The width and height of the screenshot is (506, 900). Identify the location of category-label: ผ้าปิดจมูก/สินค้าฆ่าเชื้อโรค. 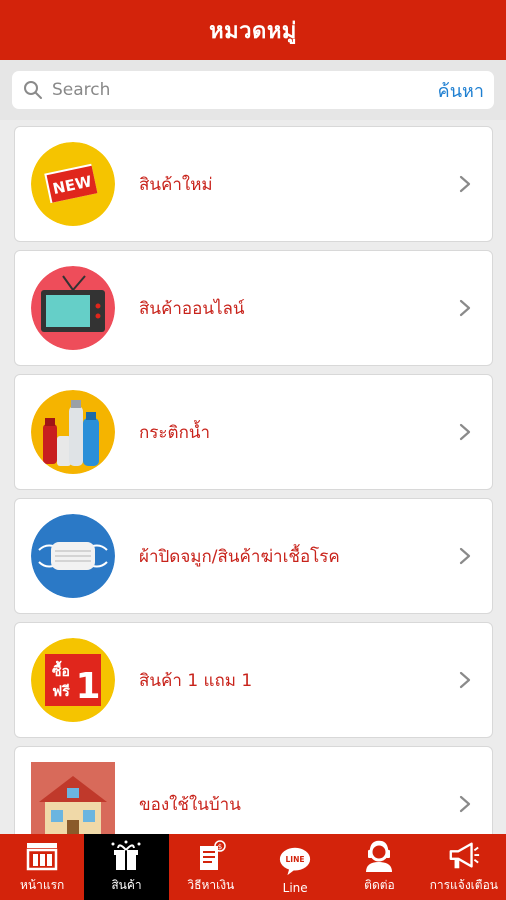
(239, 556).